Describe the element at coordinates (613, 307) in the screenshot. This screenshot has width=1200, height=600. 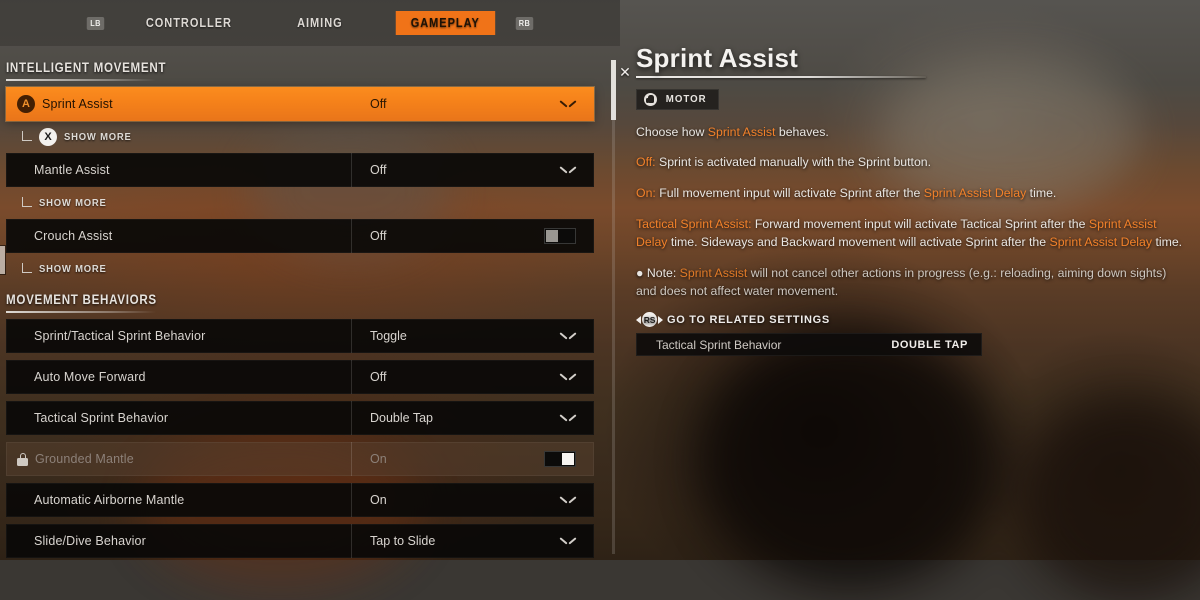
I see `detail-scrollbar-track` at that location.